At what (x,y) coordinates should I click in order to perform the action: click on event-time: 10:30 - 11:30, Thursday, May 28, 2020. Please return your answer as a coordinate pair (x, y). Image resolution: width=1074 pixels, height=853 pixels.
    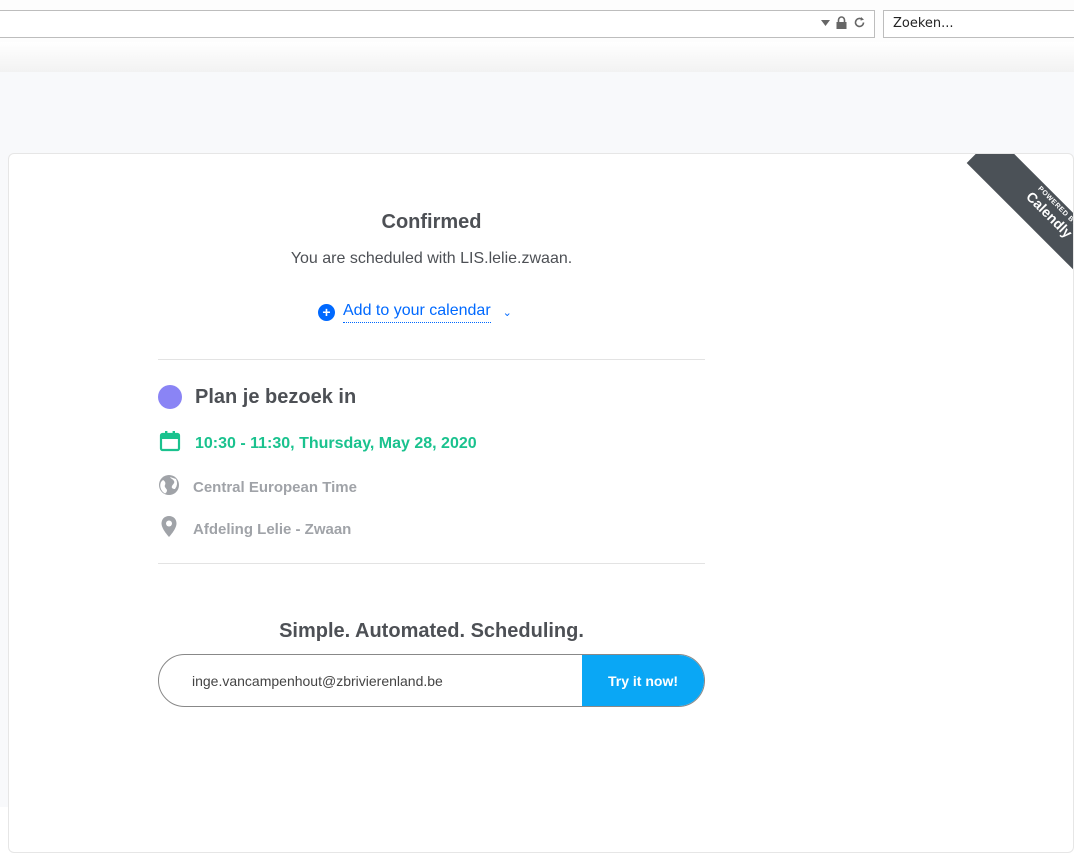
    Looking at the image, I should click on (336, 443).